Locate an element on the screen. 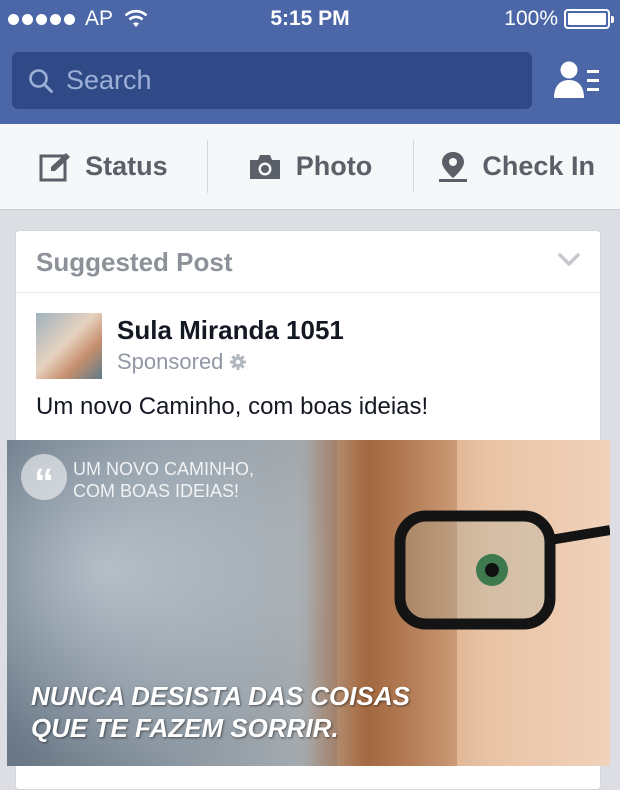  chevron-down-icon is located at coordinates (569, 260).